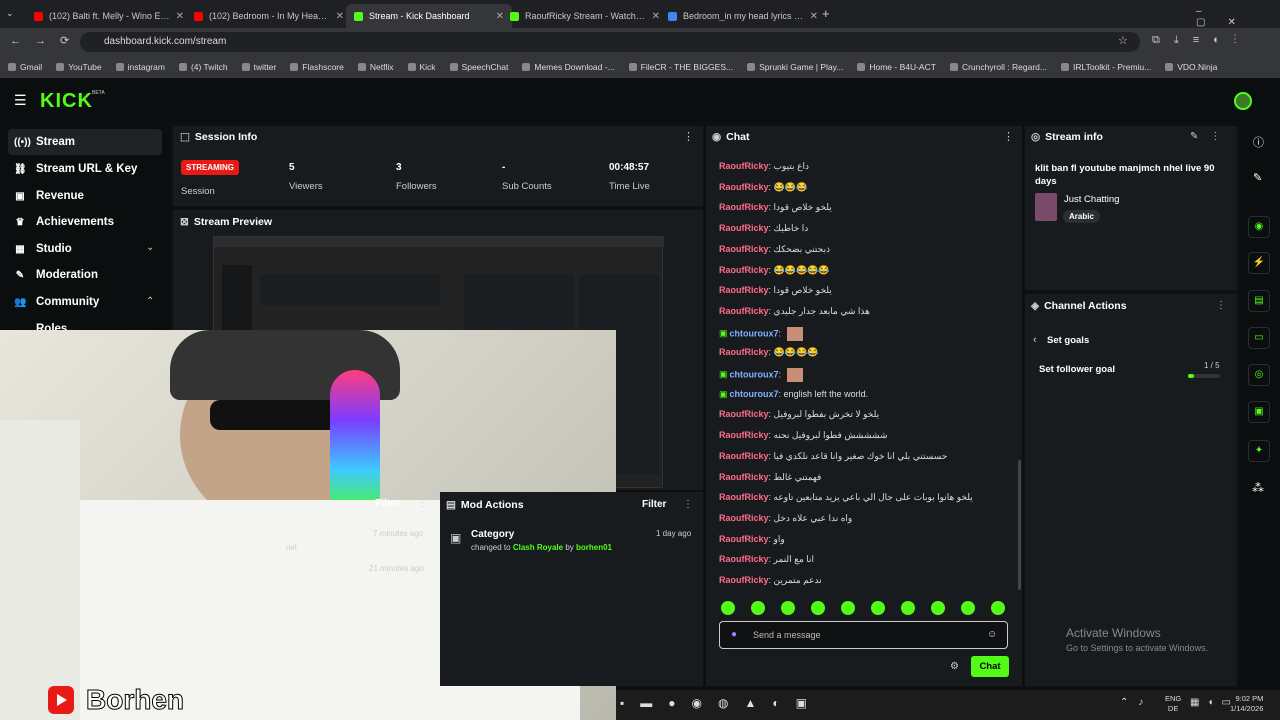  I want to click on sidebar-item-stream: ((•)) Stream, so click(85, 142).